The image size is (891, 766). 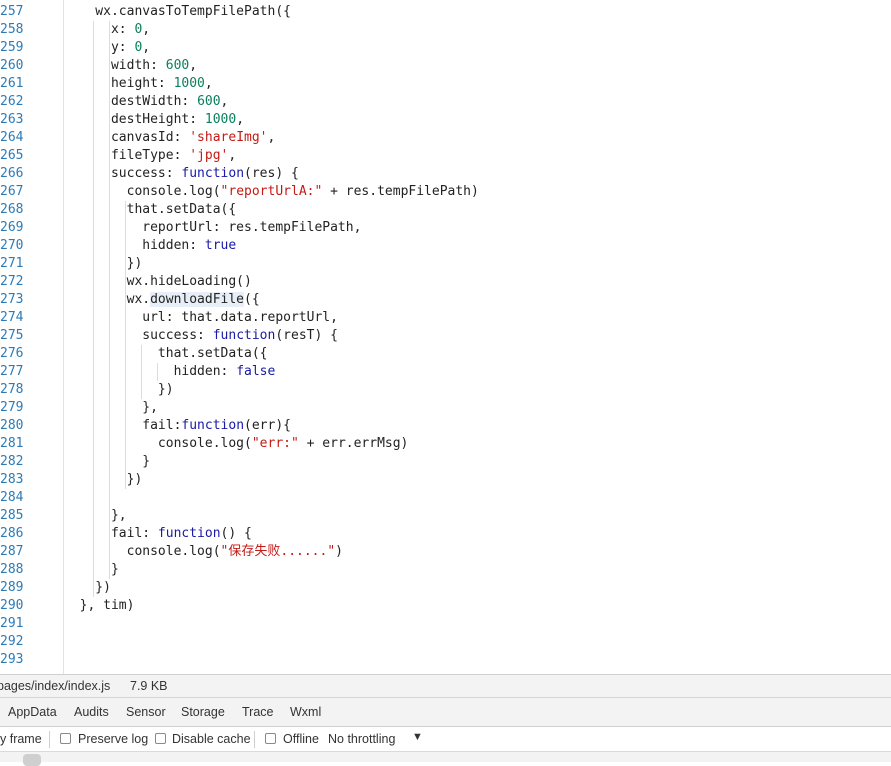 What do you see at coordinates (12, 479) in the screenshot?
I see `line-number: 283` at bounding box center [12, 479].